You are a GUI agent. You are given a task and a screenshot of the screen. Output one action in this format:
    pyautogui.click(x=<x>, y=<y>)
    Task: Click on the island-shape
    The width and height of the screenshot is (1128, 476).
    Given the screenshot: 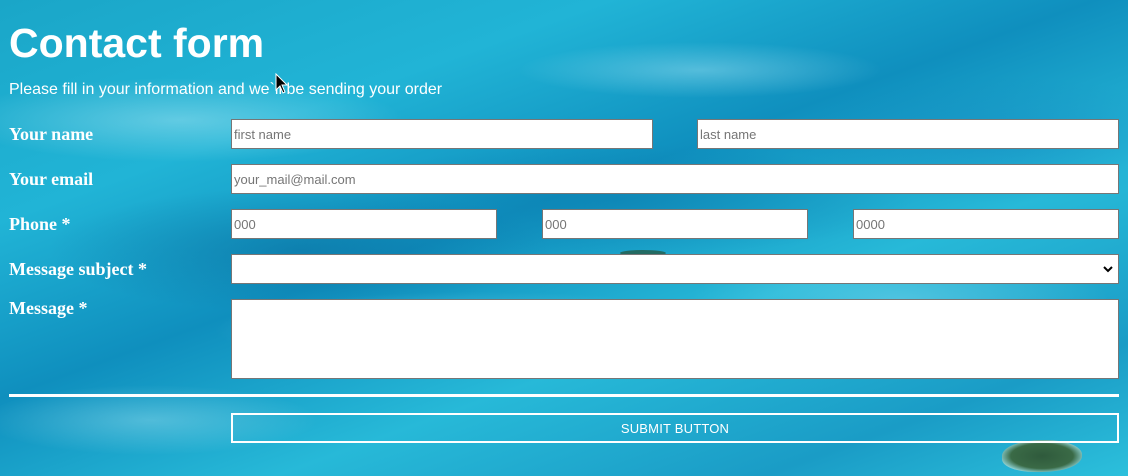 What is the action you would take?
    pyautogui.click(x=1042, y=456)
    